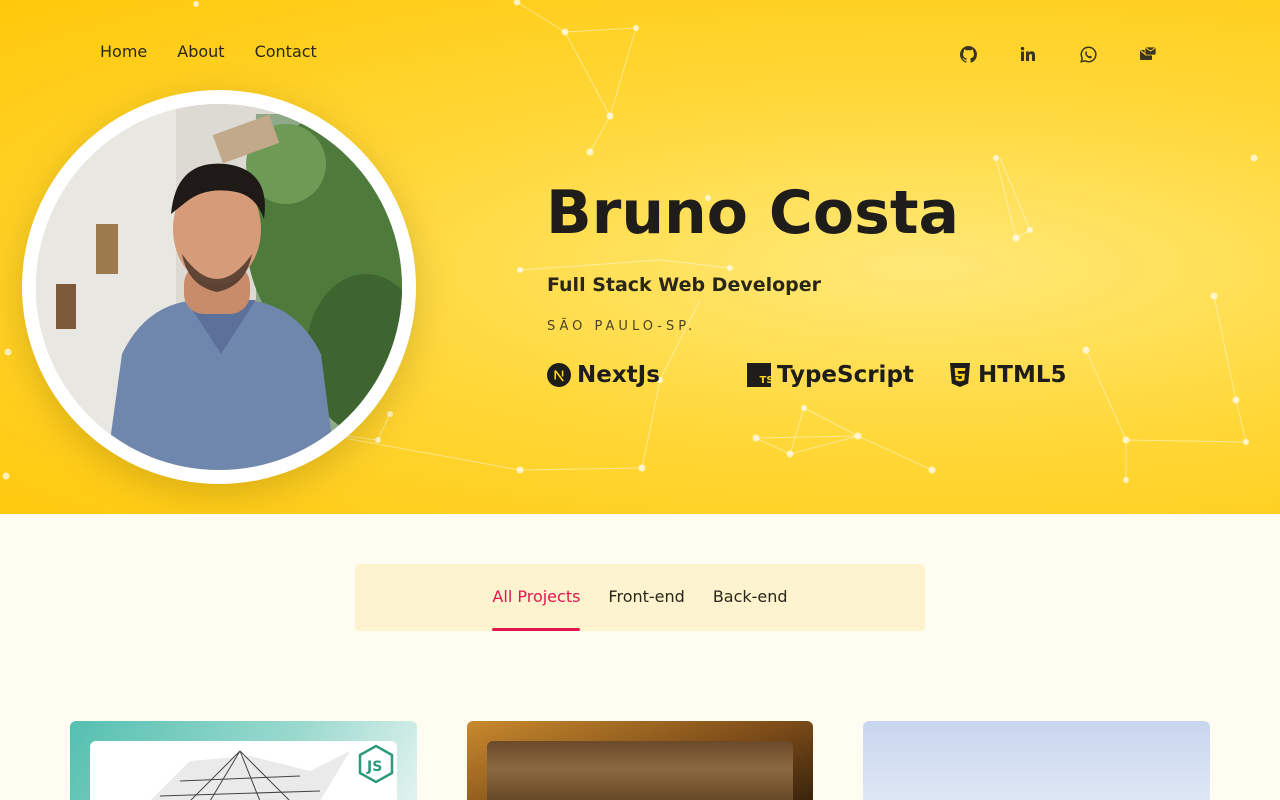 The height and width of the screenshot is (800, 1280). What do you see at coordinates (1148, 54) in the screenshot?
I see `mail-icon` at bounding box center [1148, 54].